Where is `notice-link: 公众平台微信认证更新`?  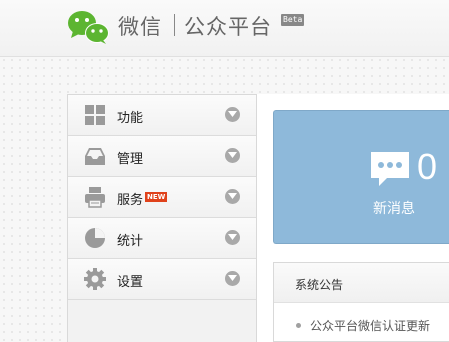
notice-link: 公众平台微信认证更新 is located at coordinates (370, 326).